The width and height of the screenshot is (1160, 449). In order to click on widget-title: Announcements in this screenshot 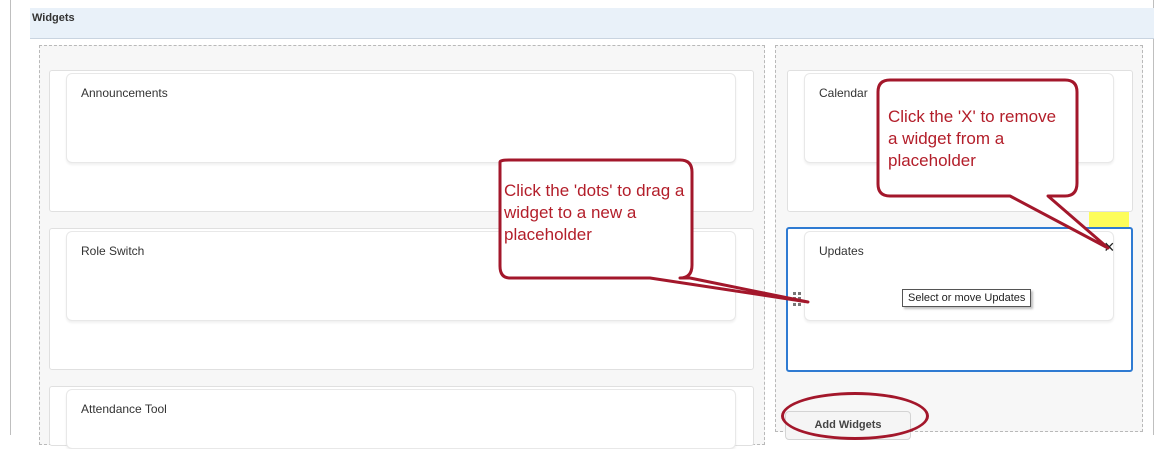, I will do `click(124, 93)`.